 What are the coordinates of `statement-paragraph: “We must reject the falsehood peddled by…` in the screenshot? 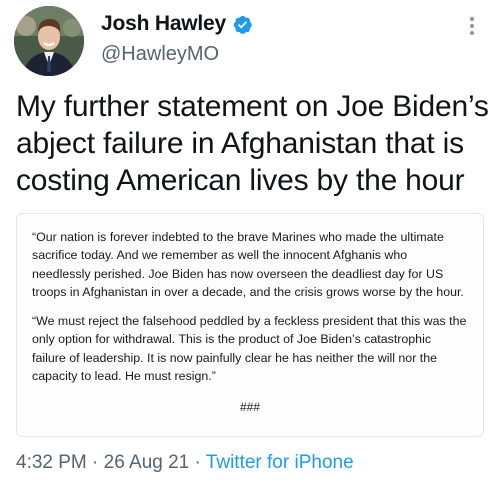 It's located at (249, 349).